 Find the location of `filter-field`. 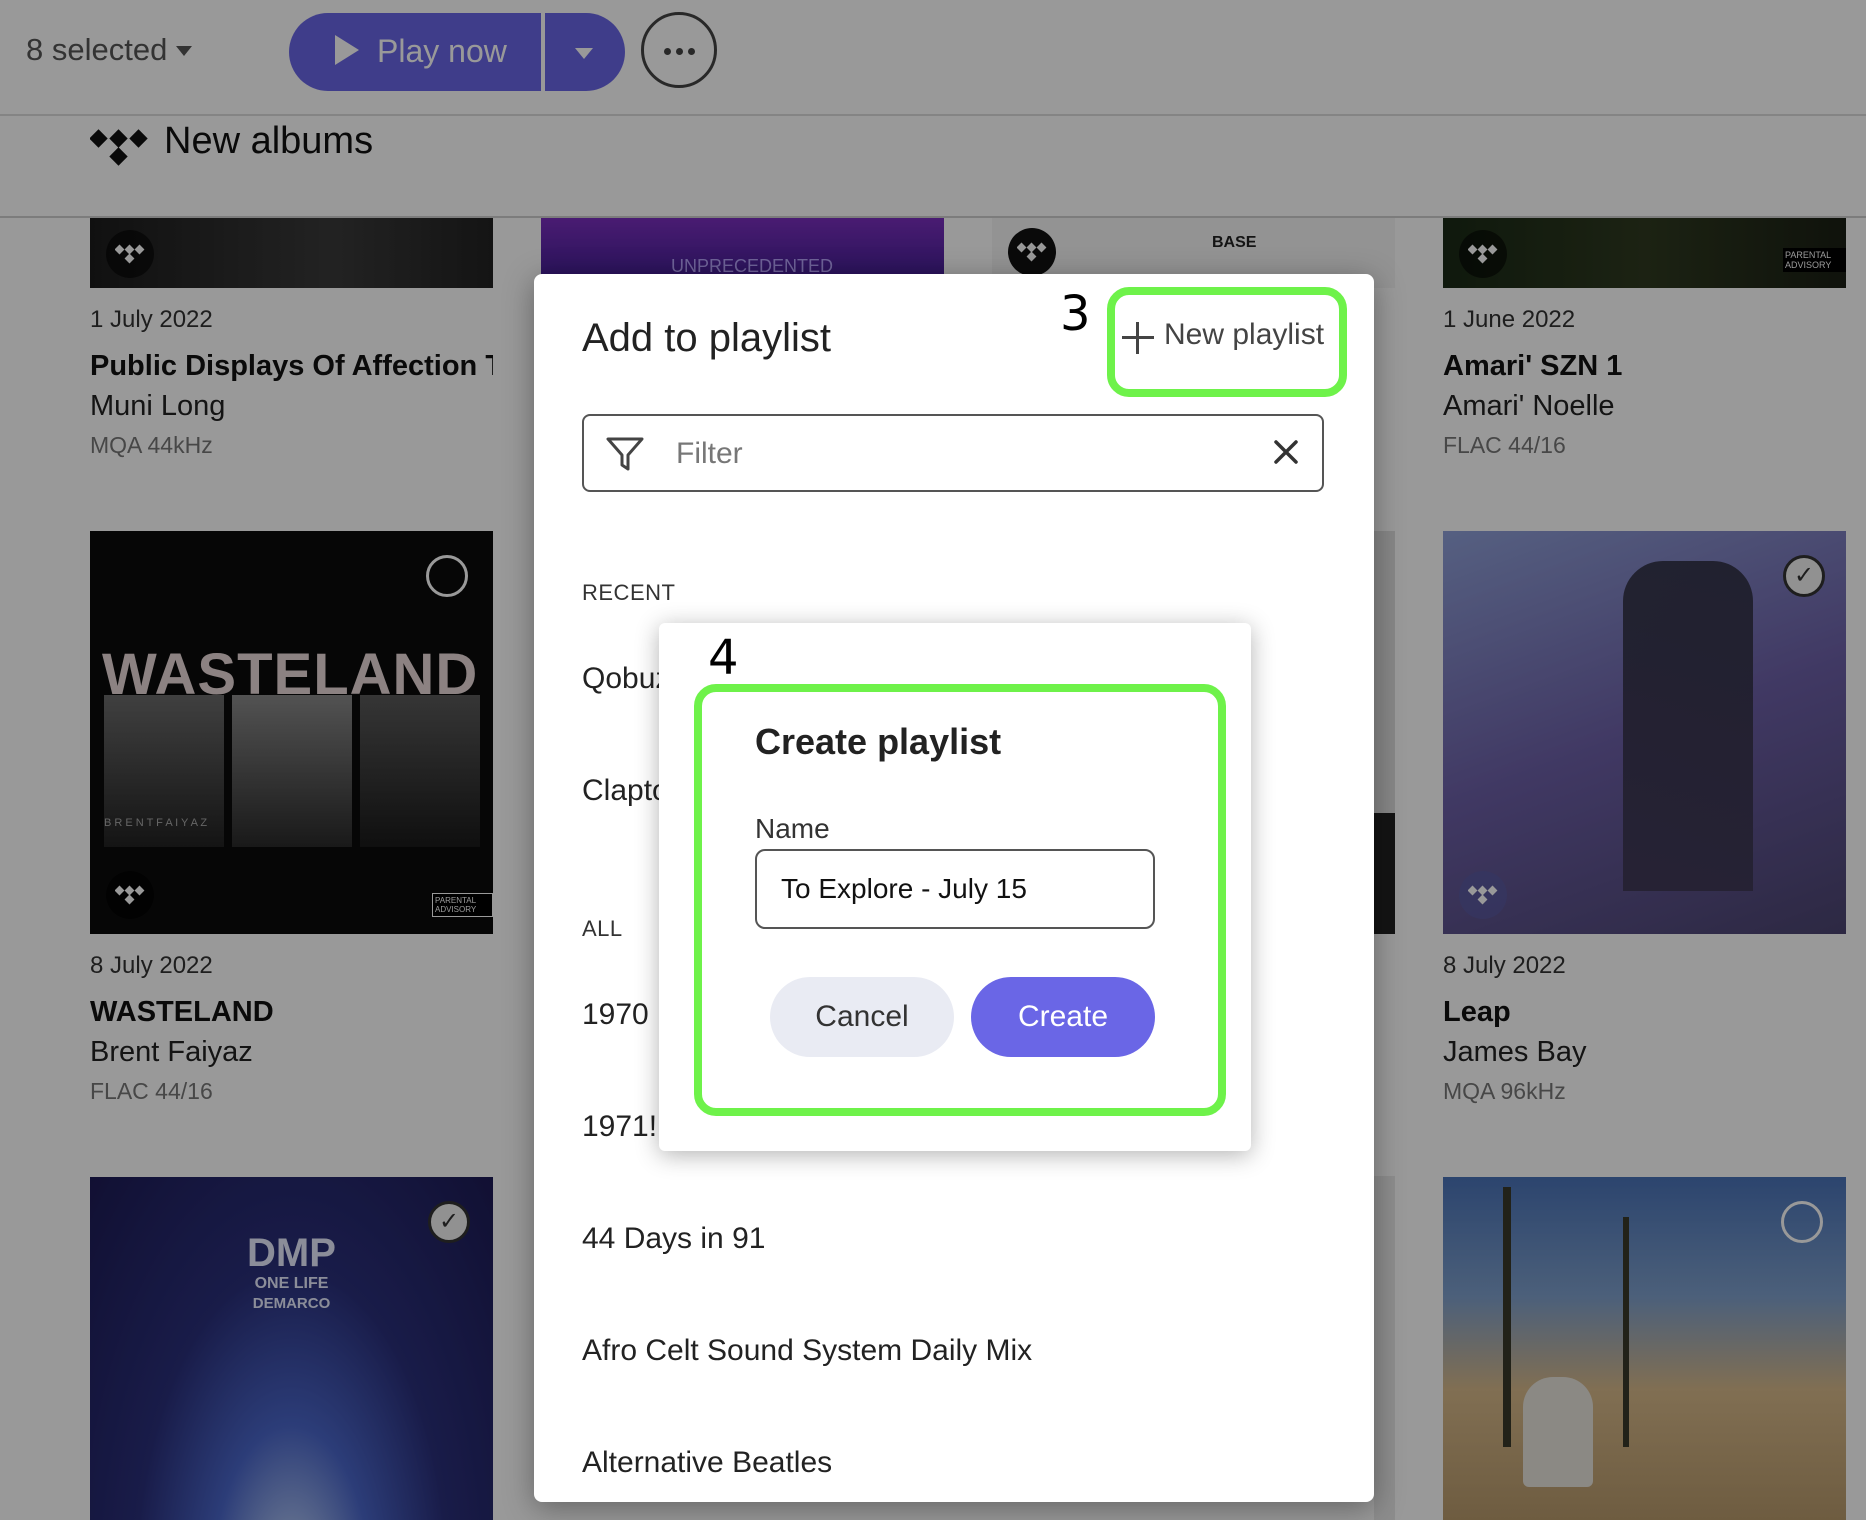

filter-field is located at coordinates (953, 453).